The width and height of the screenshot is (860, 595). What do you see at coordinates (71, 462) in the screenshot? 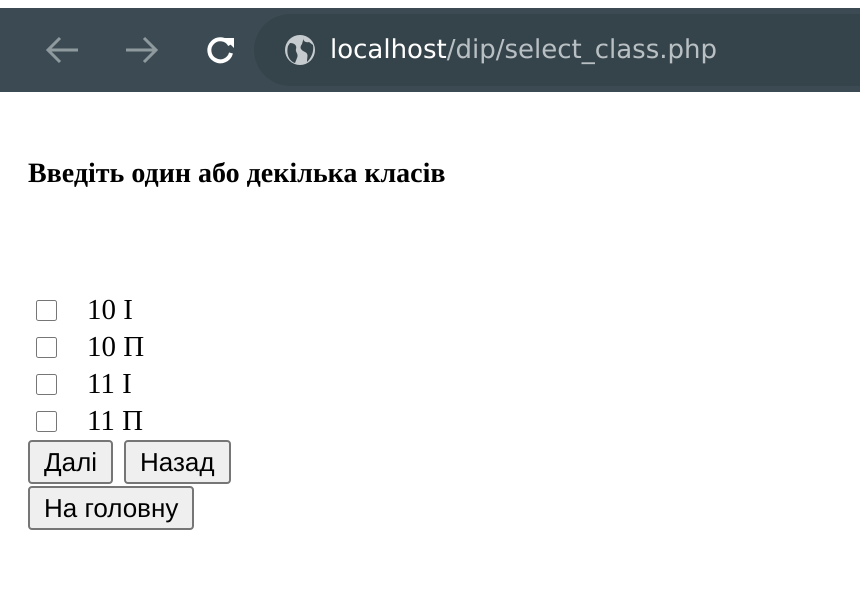
I see `next-button: Далі` at bounding box center [71, 462].